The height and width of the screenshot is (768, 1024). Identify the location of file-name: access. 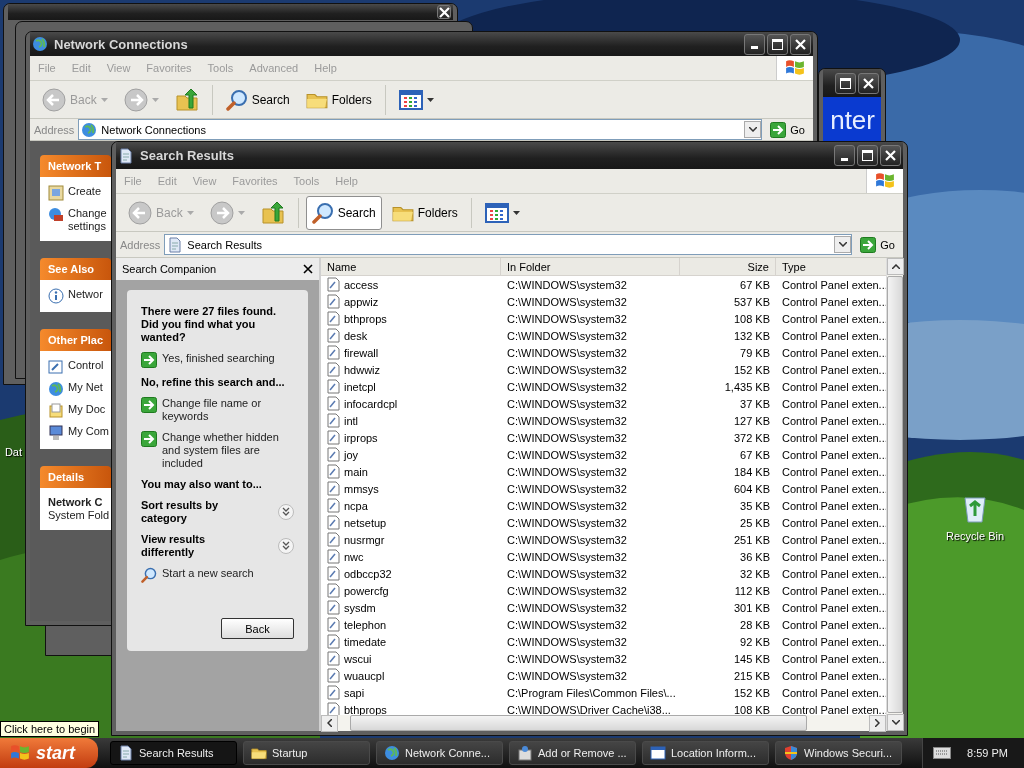
(361, 284).